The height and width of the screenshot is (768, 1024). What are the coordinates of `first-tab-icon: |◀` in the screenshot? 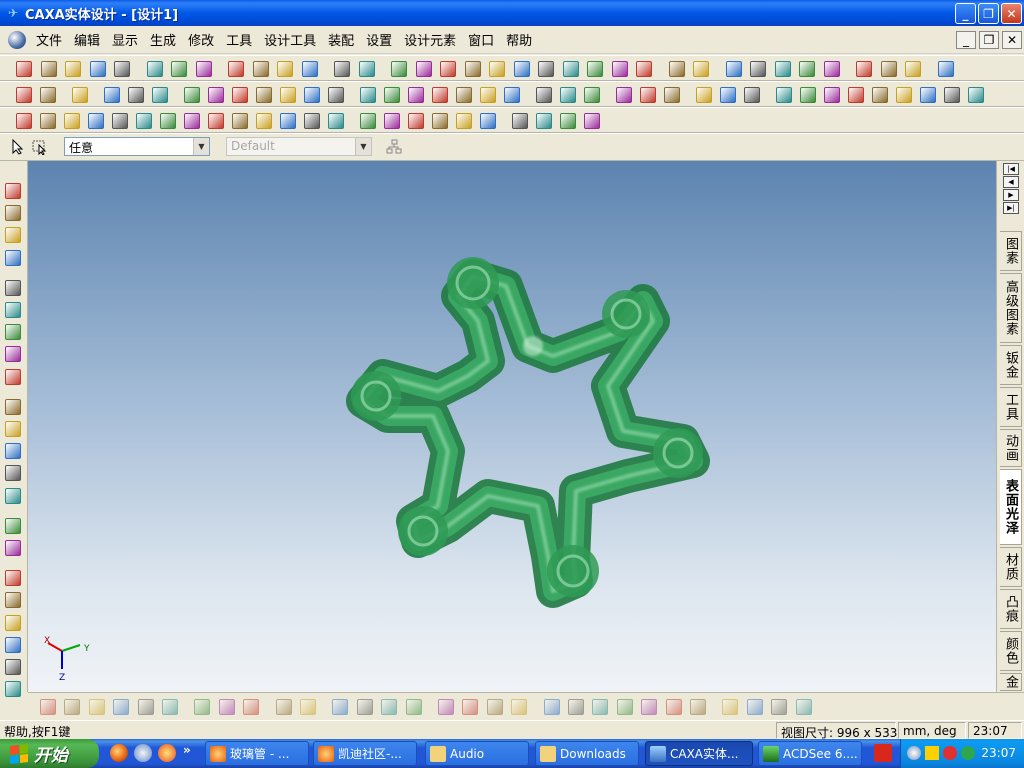 It's located at (1011, 169).